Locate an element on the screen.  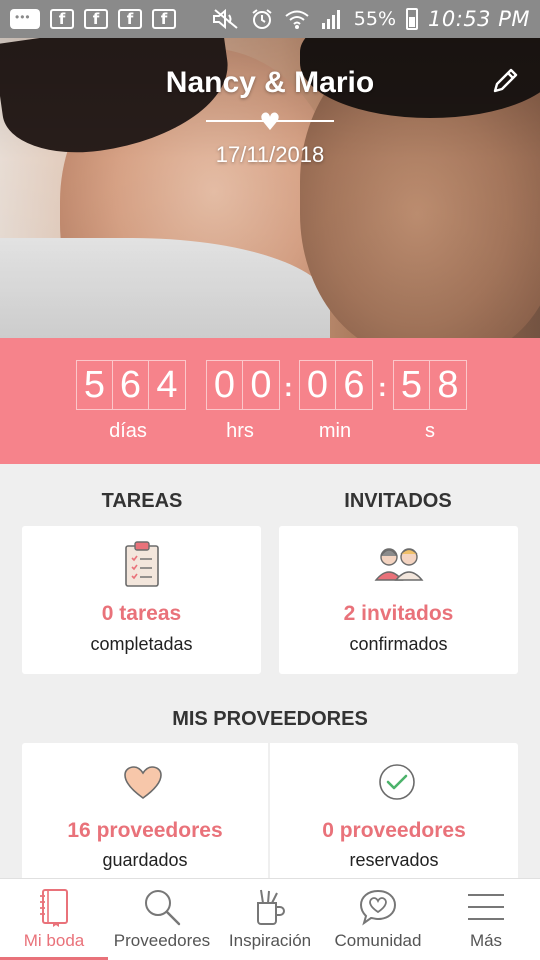
heart-icon is located at coordinates (143, 782).